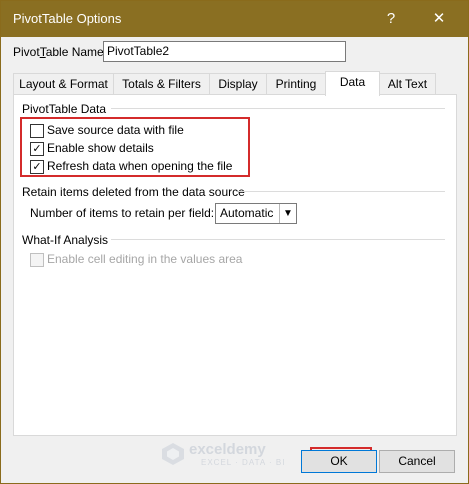 The width and height of the screenshot is (469, 484). I want to click on close-button: ✕, so click(439, 19).